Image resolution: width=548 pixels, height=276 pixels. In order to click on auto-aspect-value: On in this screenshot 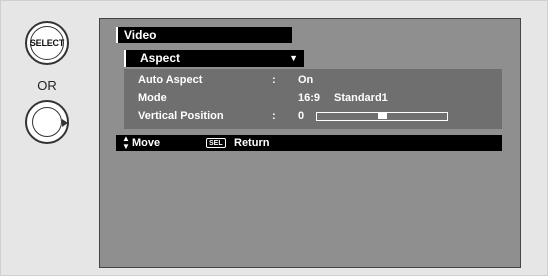, I will do `click(306, 80)`.